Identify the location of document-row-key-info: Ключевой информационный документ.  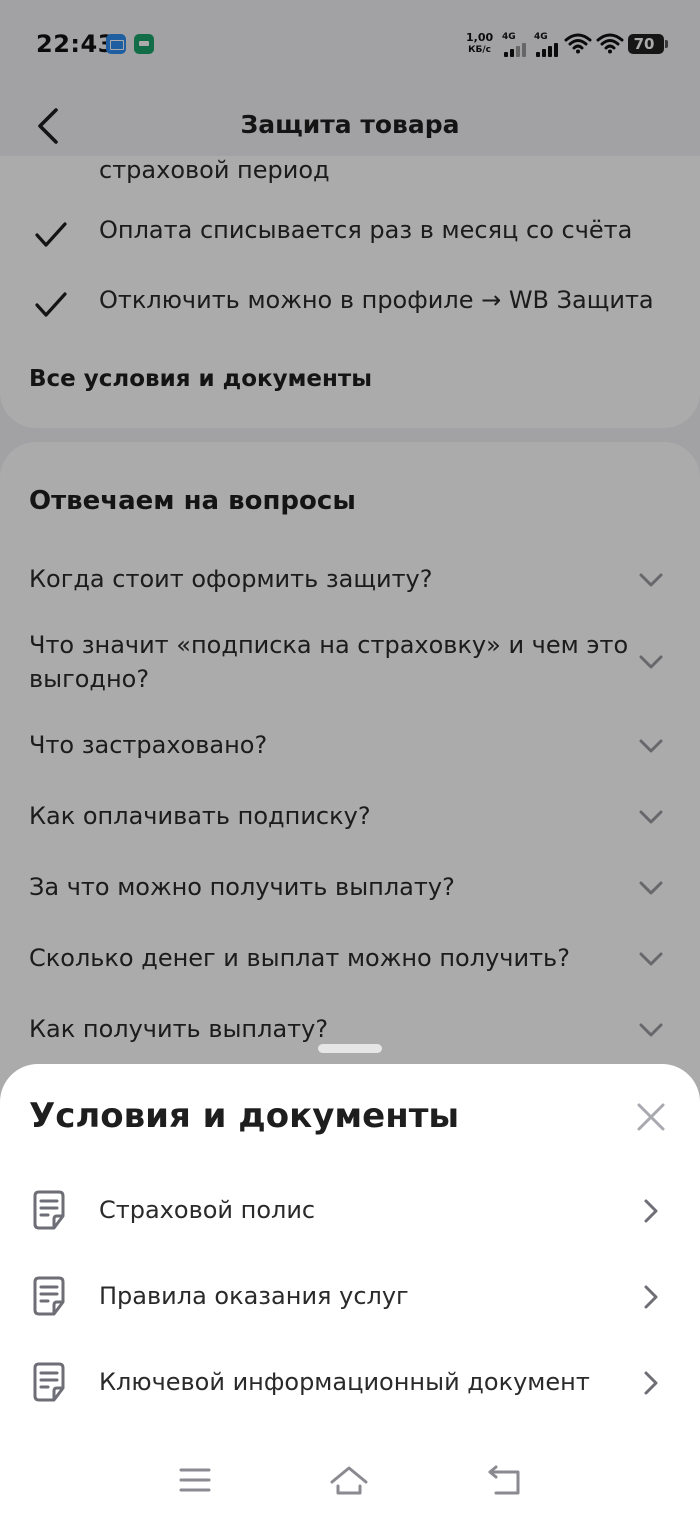
(350, 1382).